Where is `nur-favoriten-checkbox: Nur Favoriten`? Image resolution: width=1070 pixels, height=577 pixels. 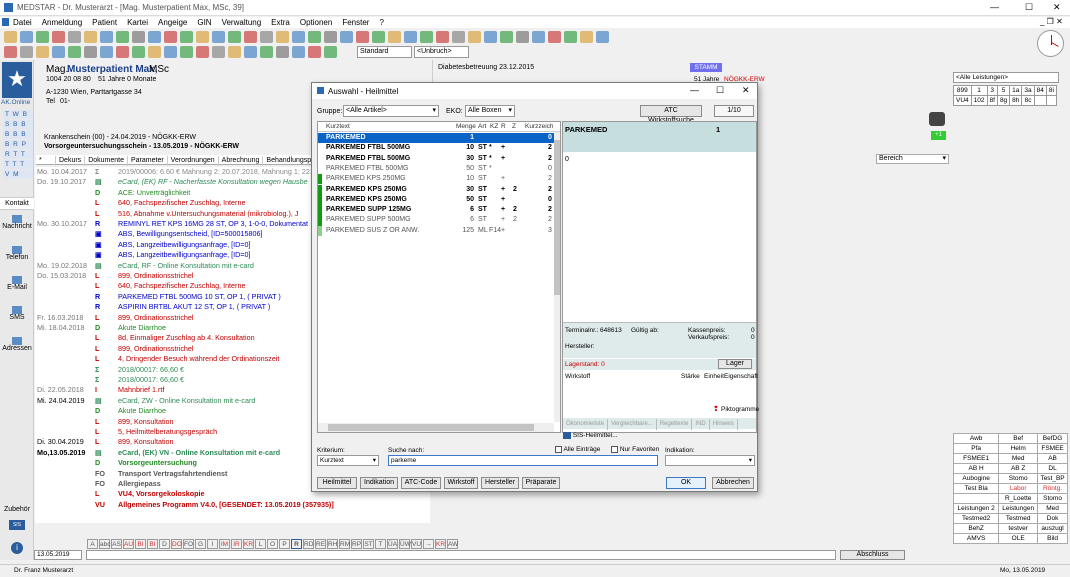 nur-favoriten-checkbox: Nur Favoriten is located at coordinates (635, 449).